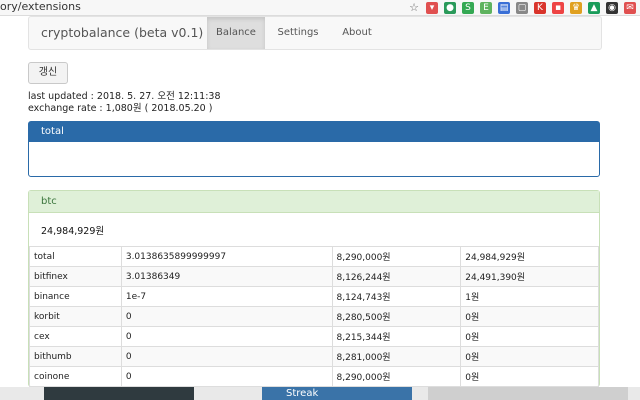 The height and width of the screenshot is (400, 640). I want to click on background-tile-gray, so click(528, 393).